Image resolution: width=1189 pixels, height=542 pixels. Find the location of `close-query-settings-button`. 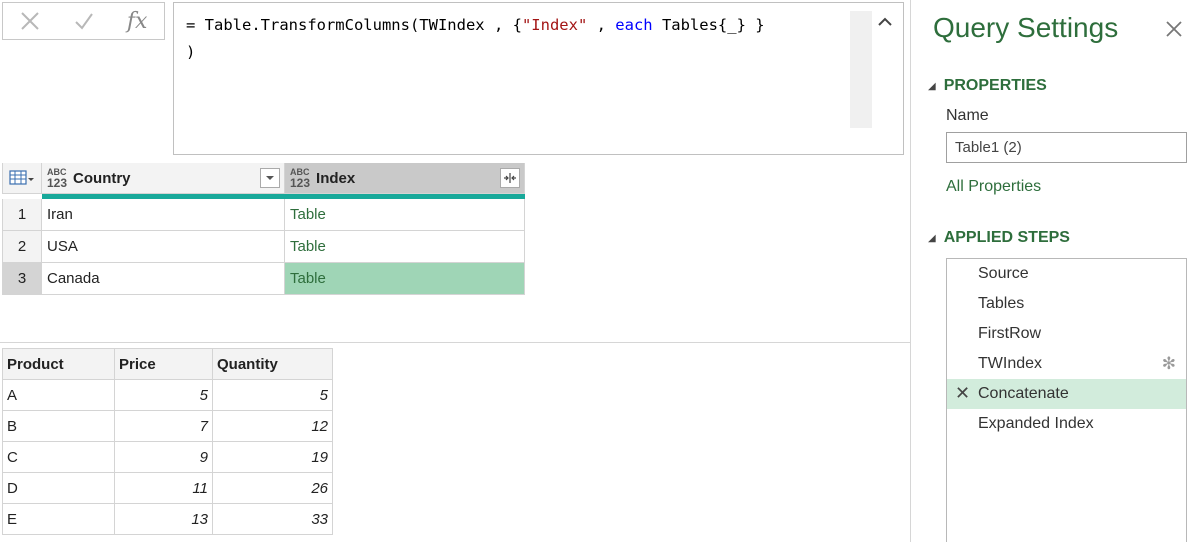

close-query-settings-button is located at coordinates (1174, 32).